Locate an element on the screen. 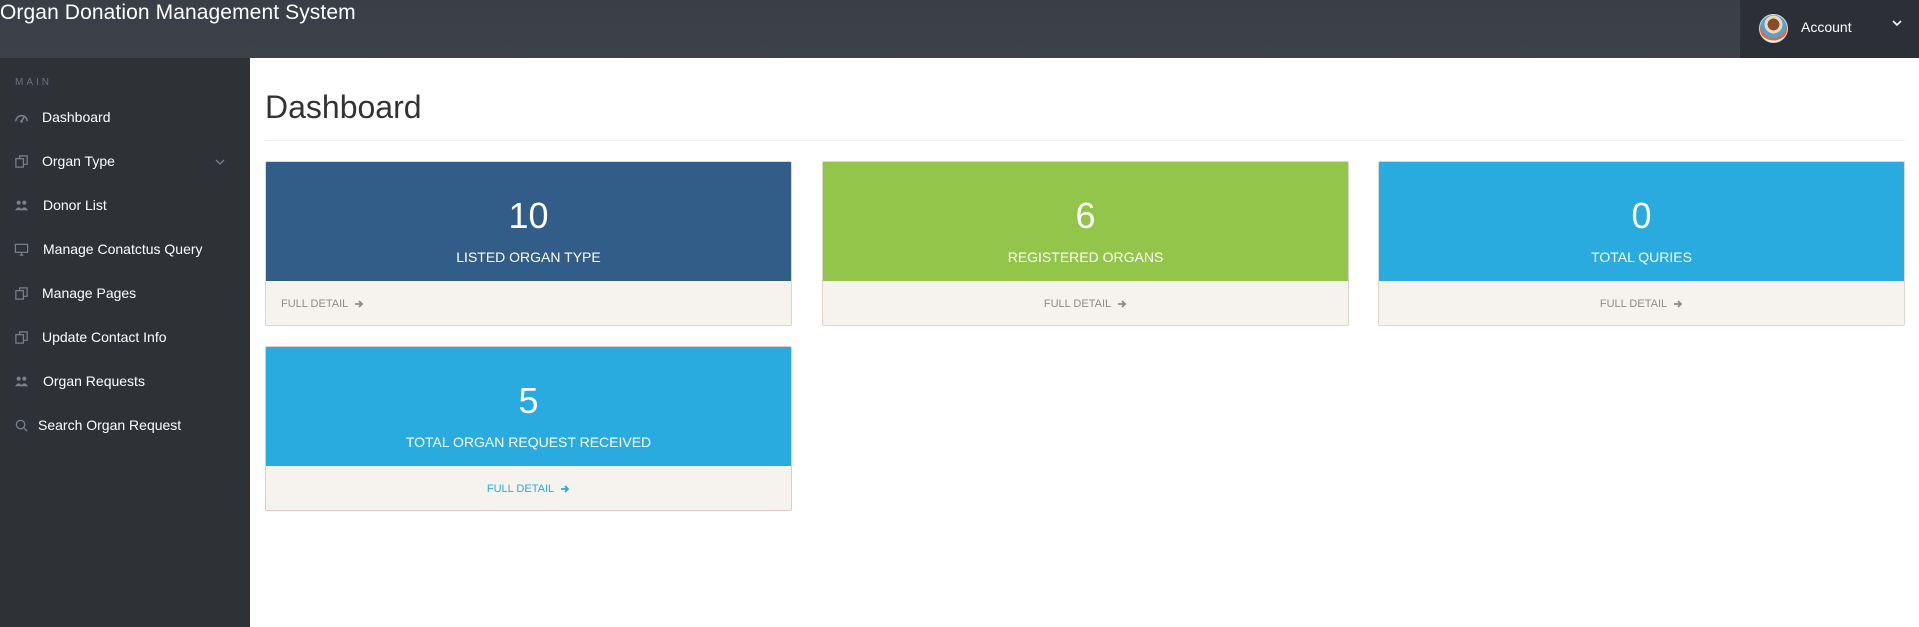  sidebar-item-label: Search Organ Request is located at coordinates (110, 425).